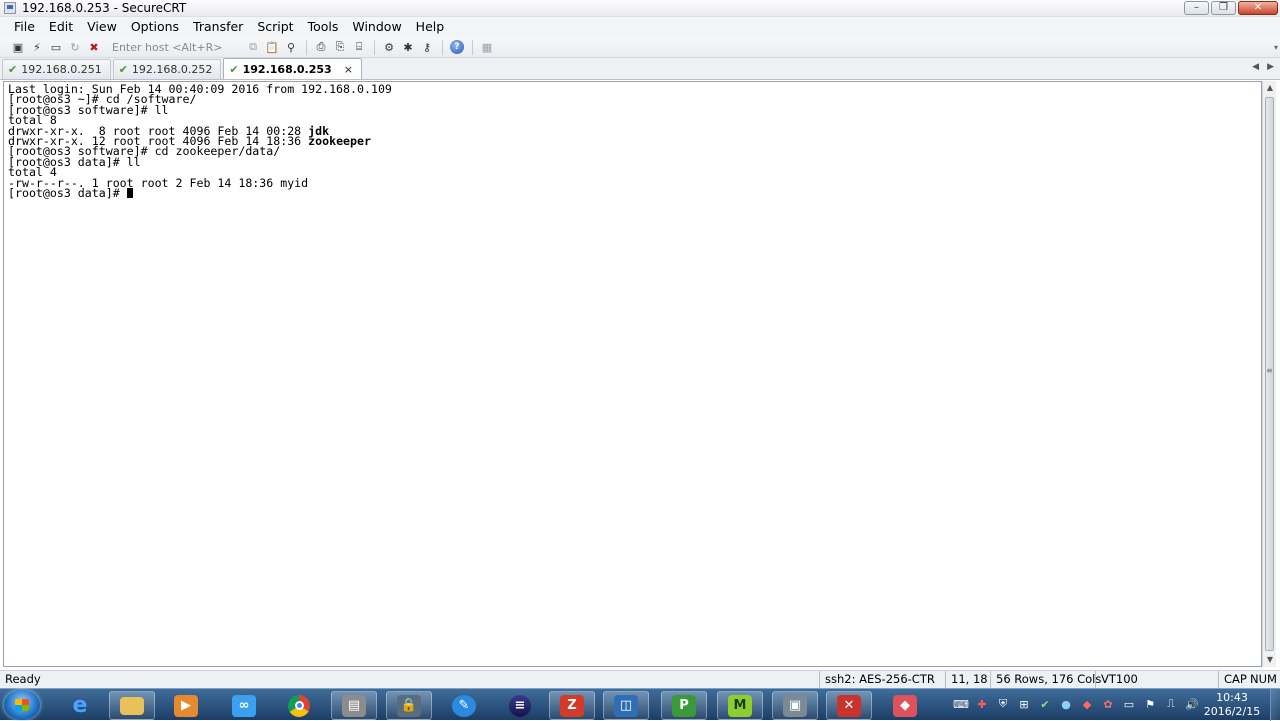  Describe the element at coordinates (22, 705) in the screenshot. I see `start-button` at that location.